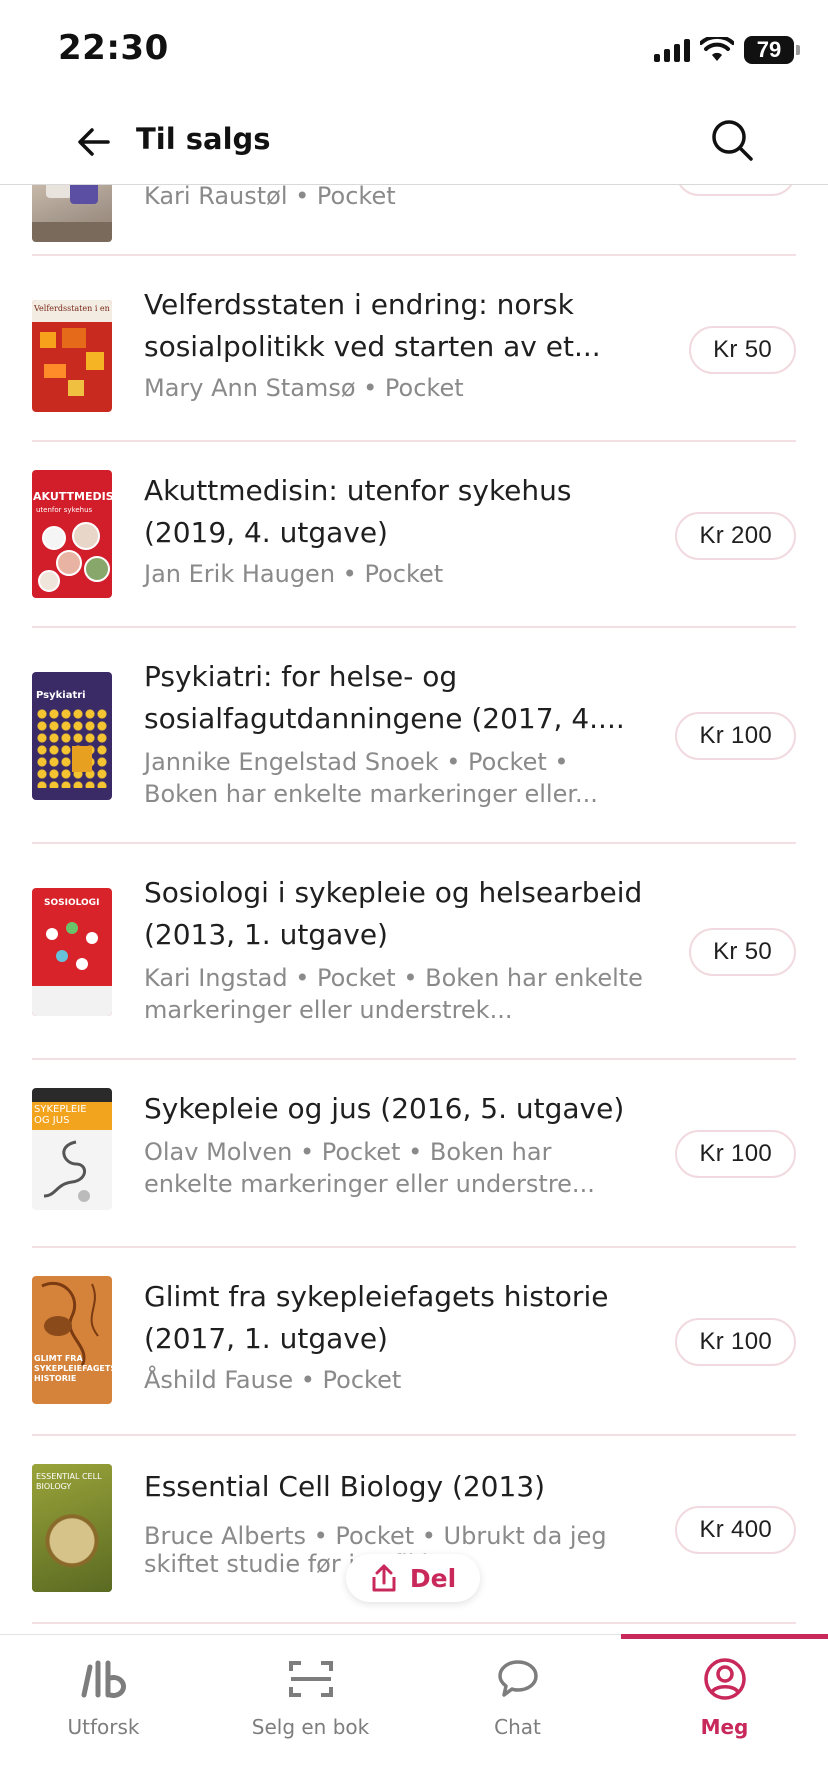  What do you see at coordinates (69, 1481) in the screenshot?
I see `cover-title: ESSENTIAL CELL BIOLOGY` at bounding box center [69, 1481].